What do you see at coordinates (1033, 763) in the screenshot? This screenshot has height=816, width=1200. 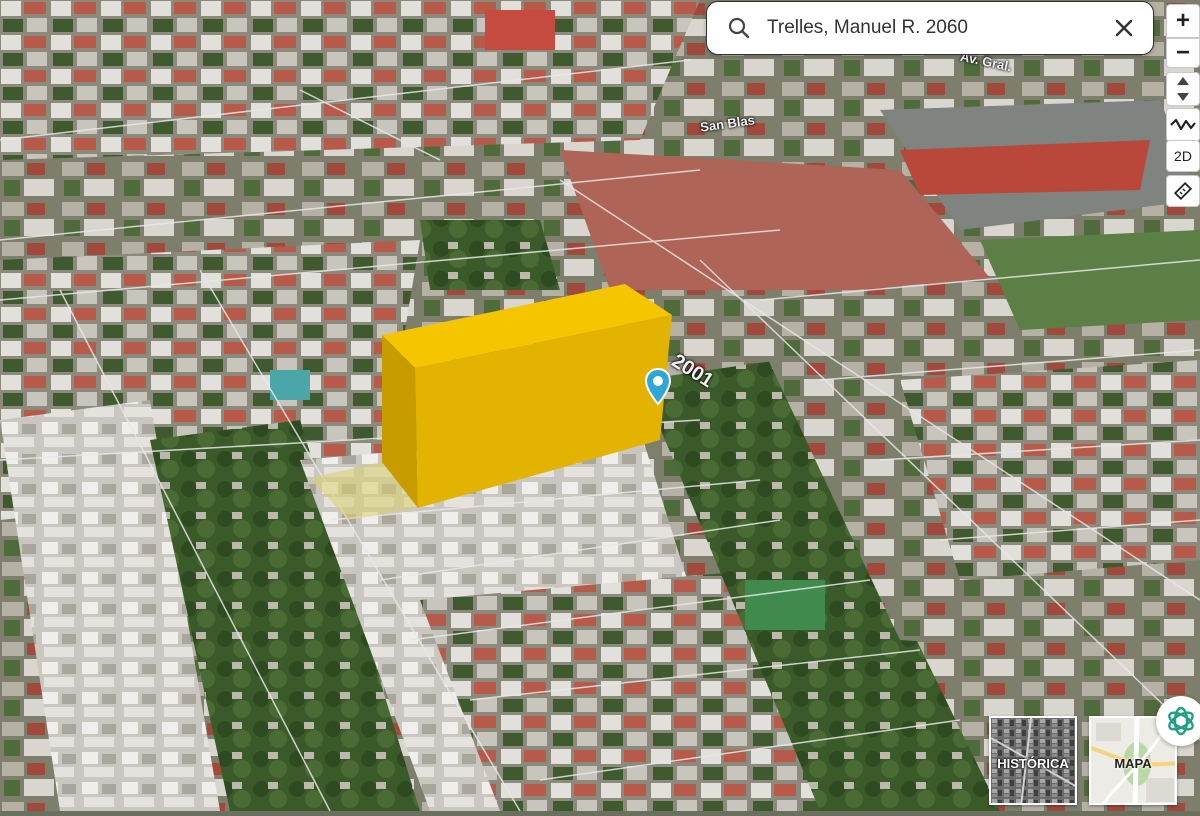 I see `basemap-historica-label: HISTÓRICA` at bounding box center [1033, 763].